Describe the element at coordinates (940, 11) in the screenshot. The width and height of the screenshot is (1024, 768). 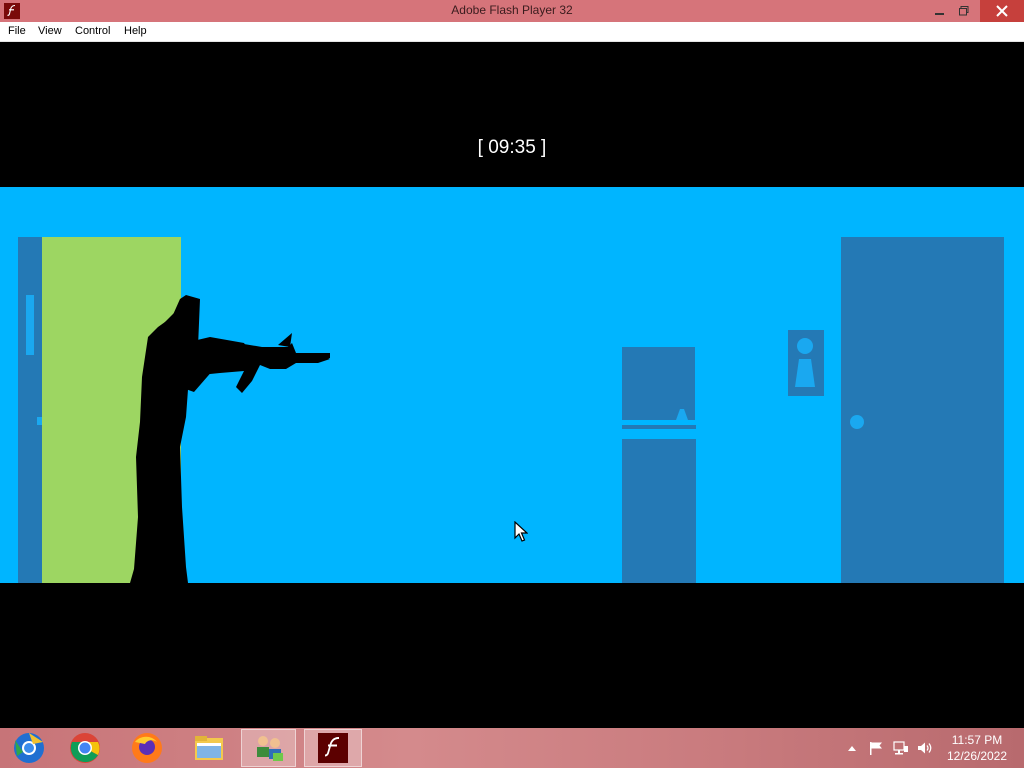
I see `minimize-button` at that location.